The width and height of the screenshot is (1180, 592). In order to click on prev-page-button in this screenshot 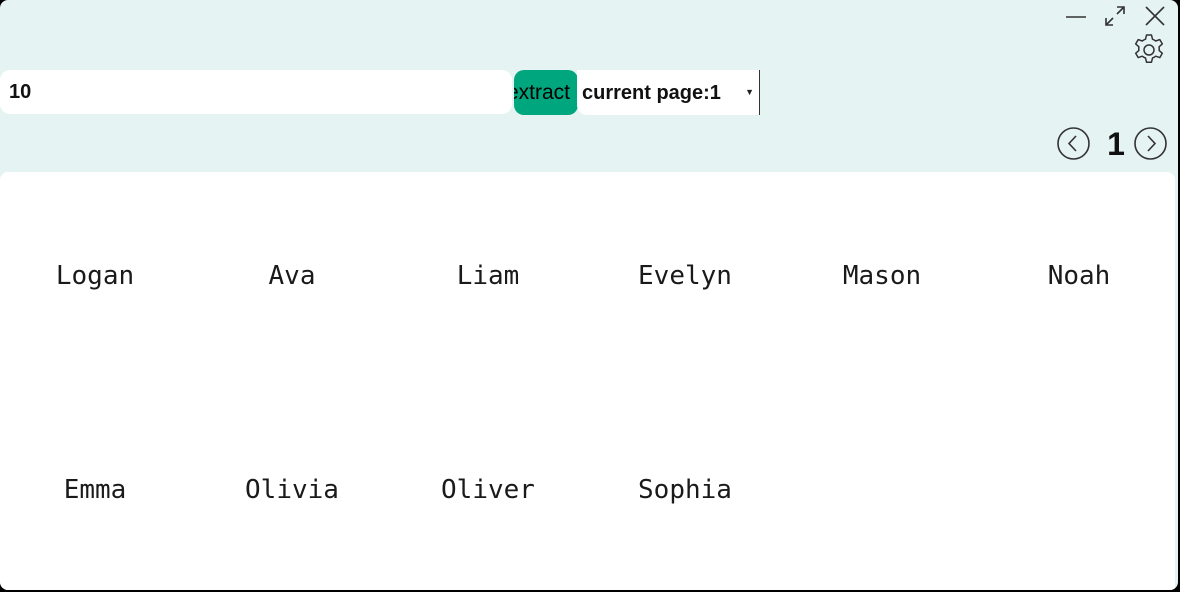, I will do `click(1073, 143)`.